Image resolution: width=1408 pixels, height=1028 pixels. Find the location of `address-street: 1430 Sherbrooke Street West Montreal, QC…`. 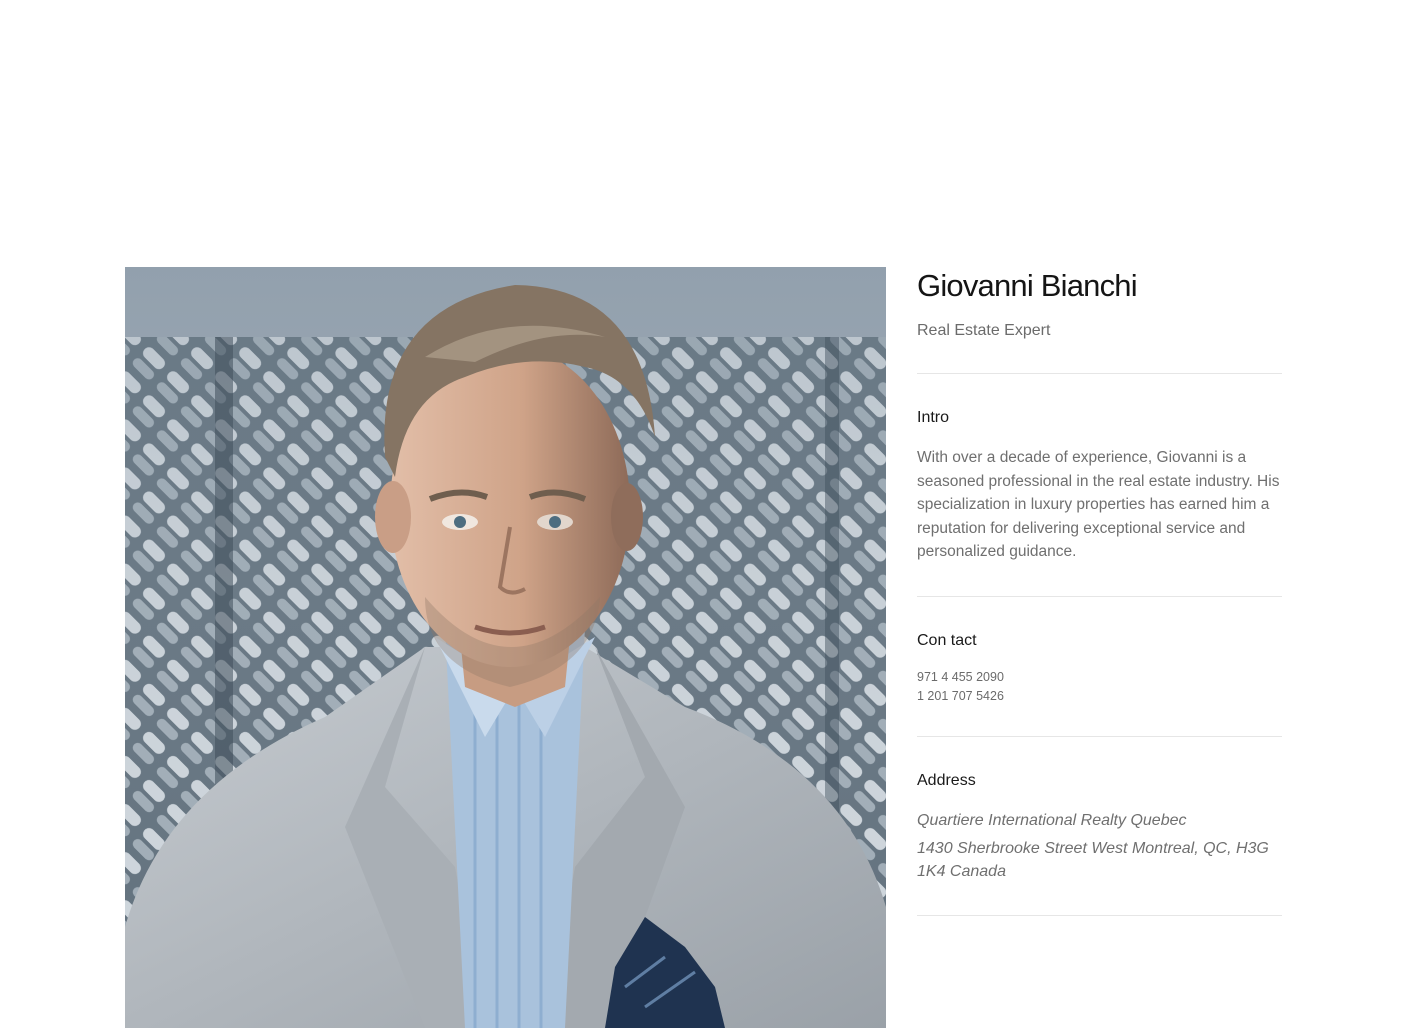

address-street: 1430 Sherbrooke Street West Montreal, QC… is located at coordinates (1093, 860).